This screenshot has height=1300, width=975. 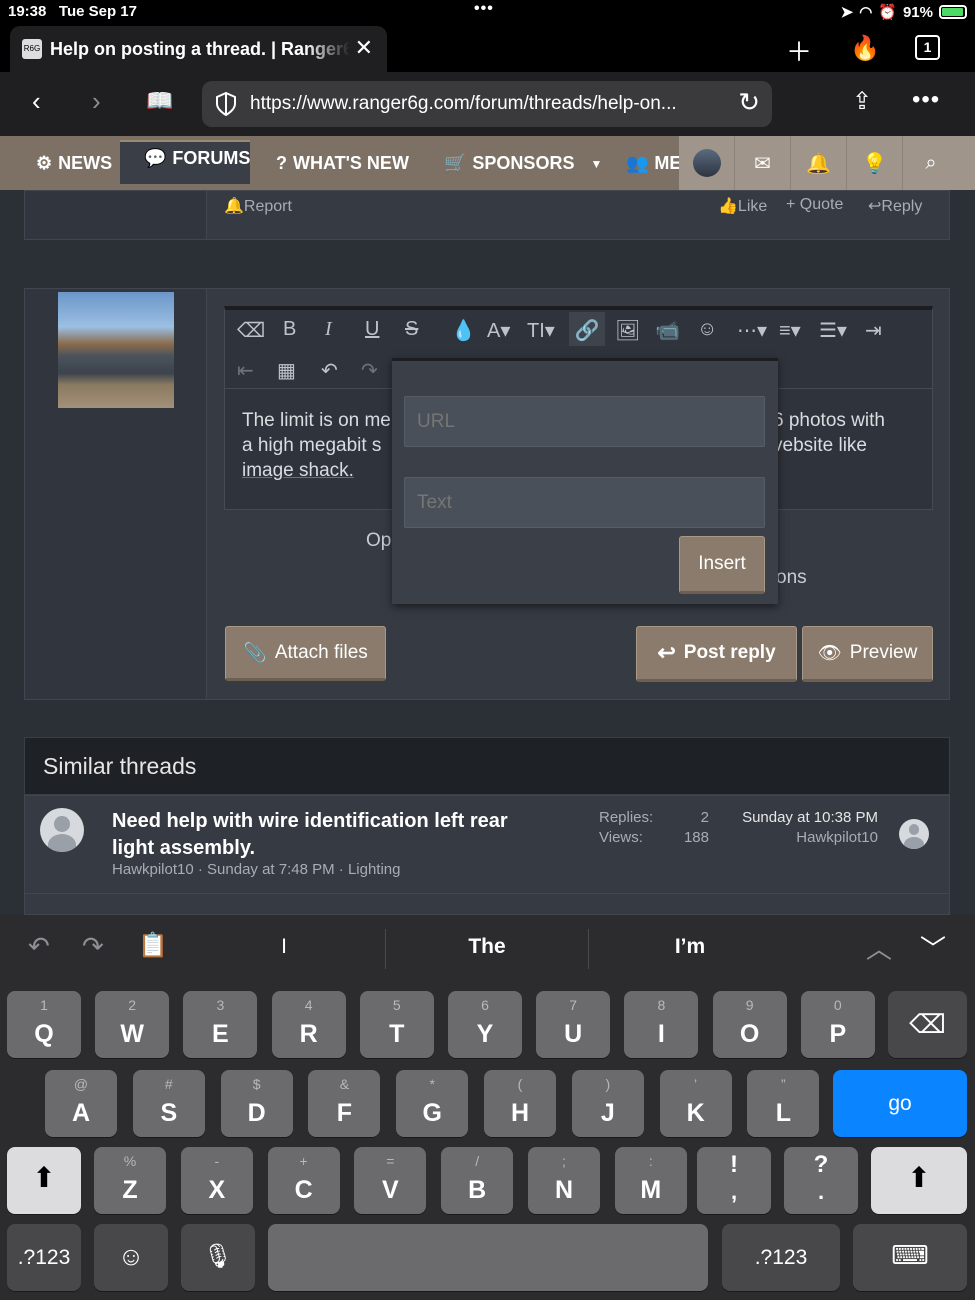 What do you see at coordinates (895, 206) in the screenshot?
I see `reply-link: ↩Reply` at bounding box center [895, 206].